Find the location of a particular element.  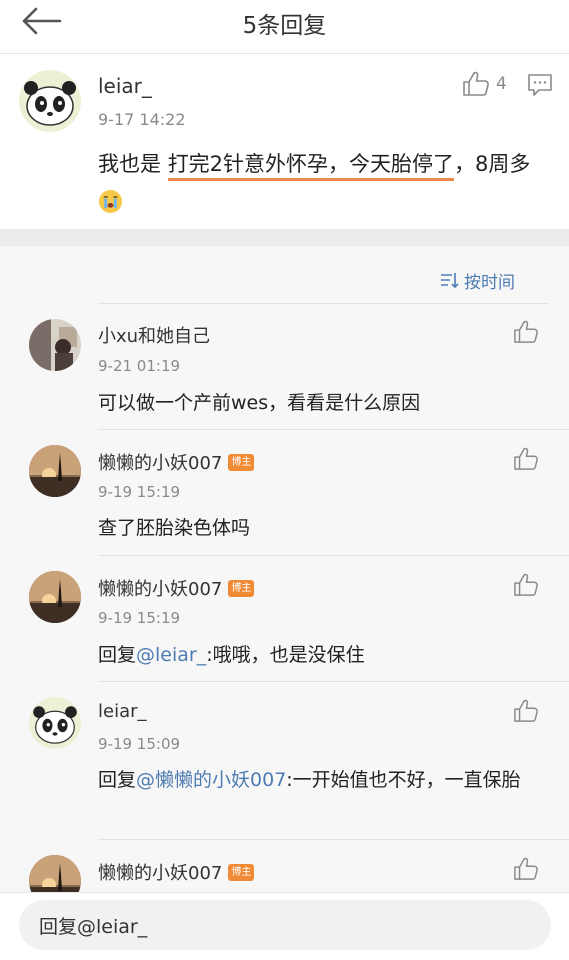

root-text-after: ，8周多 is located at coordinates (492, 164).